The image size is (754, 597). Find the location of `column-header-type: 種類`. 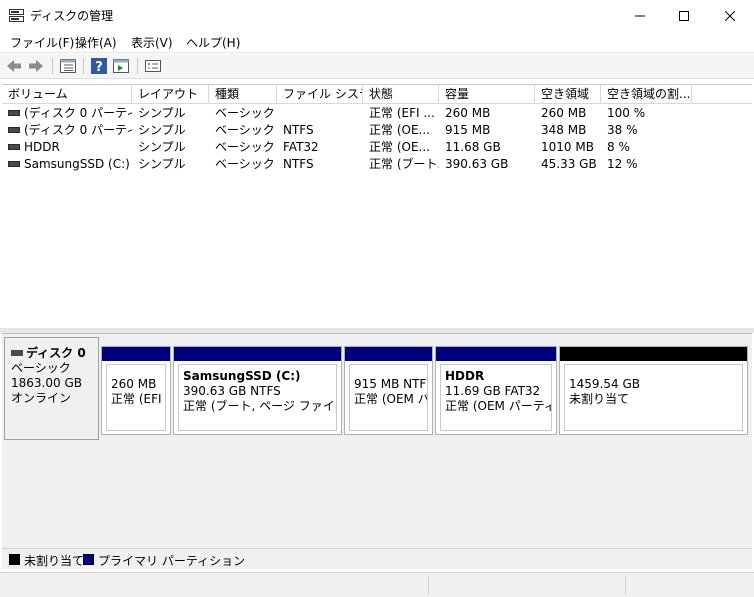

column-header-type: 種類 is located at coordinates (243, 94).